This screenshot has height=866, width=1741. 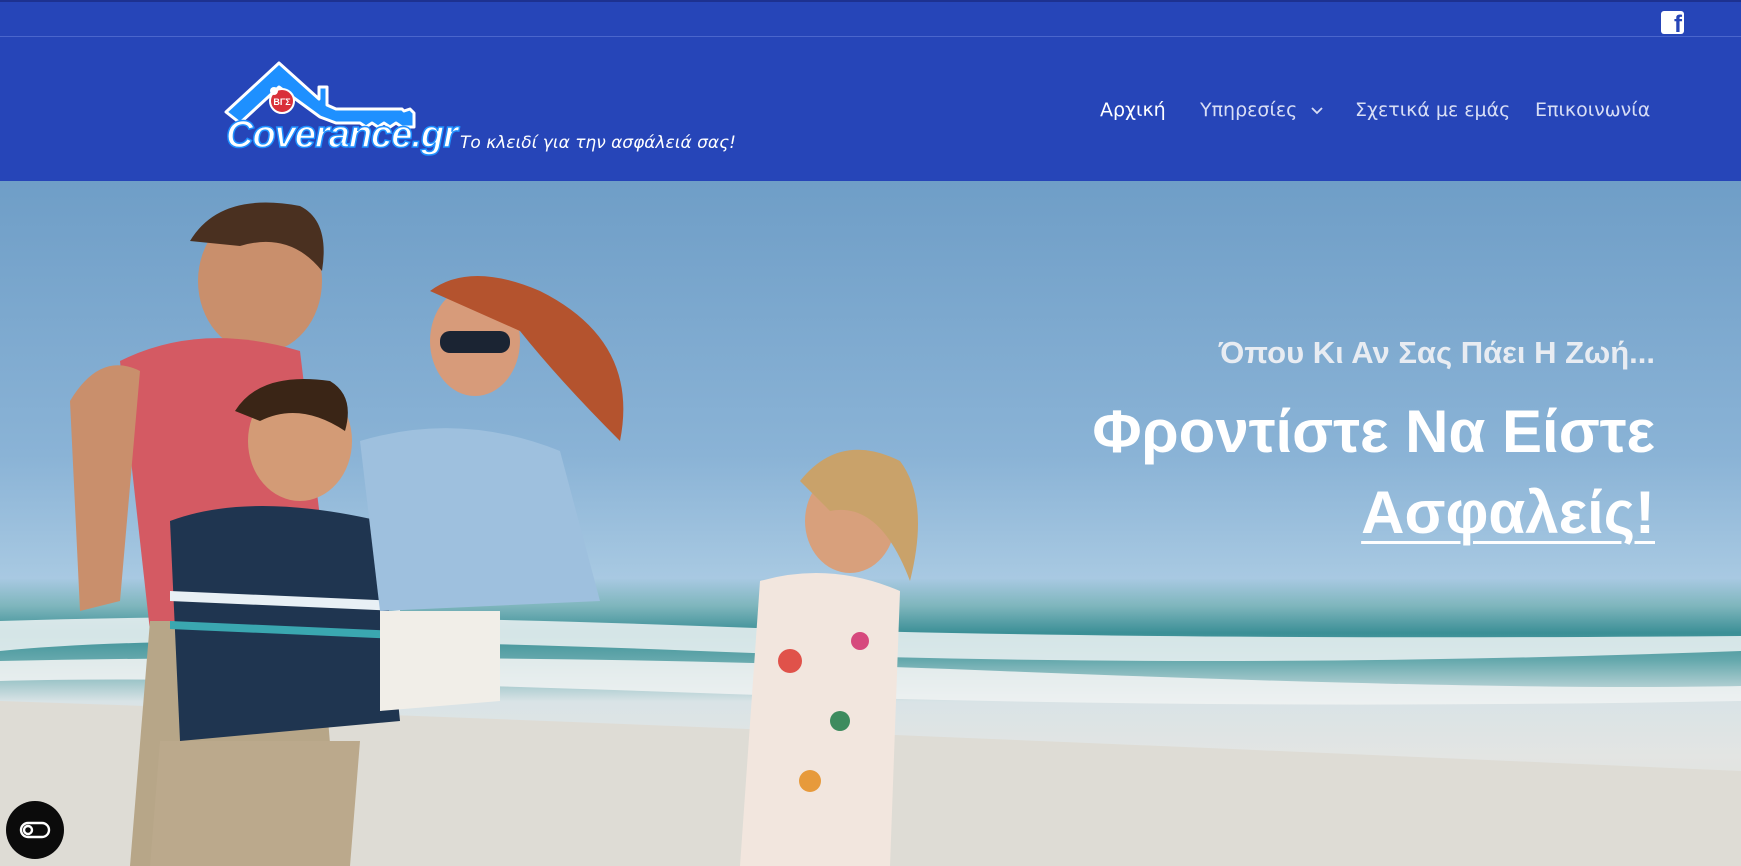 I want to click on nav-item-label: Σχετικά με εμάς, so click(x=1433, y=110).